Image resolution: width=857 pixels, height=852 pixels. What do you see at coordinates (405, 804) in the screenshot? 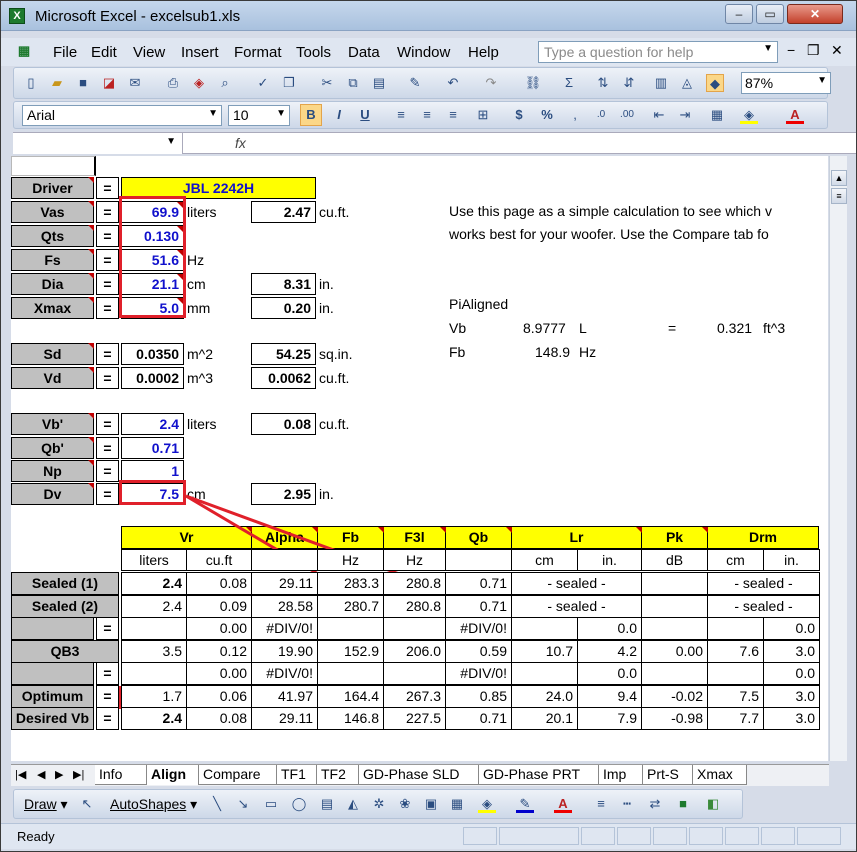
I see `clip-art-icon: ❀` at bounding box center [405, 804].